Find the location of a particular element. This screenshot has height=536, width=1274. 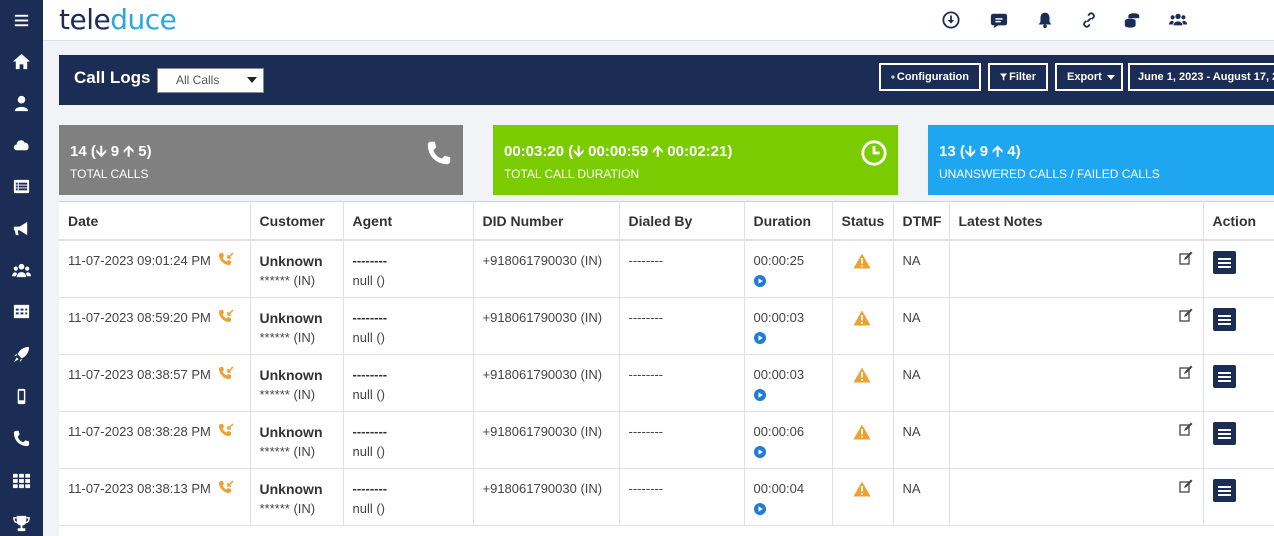

column-header-status: Status is located at coordinates (863, 221).